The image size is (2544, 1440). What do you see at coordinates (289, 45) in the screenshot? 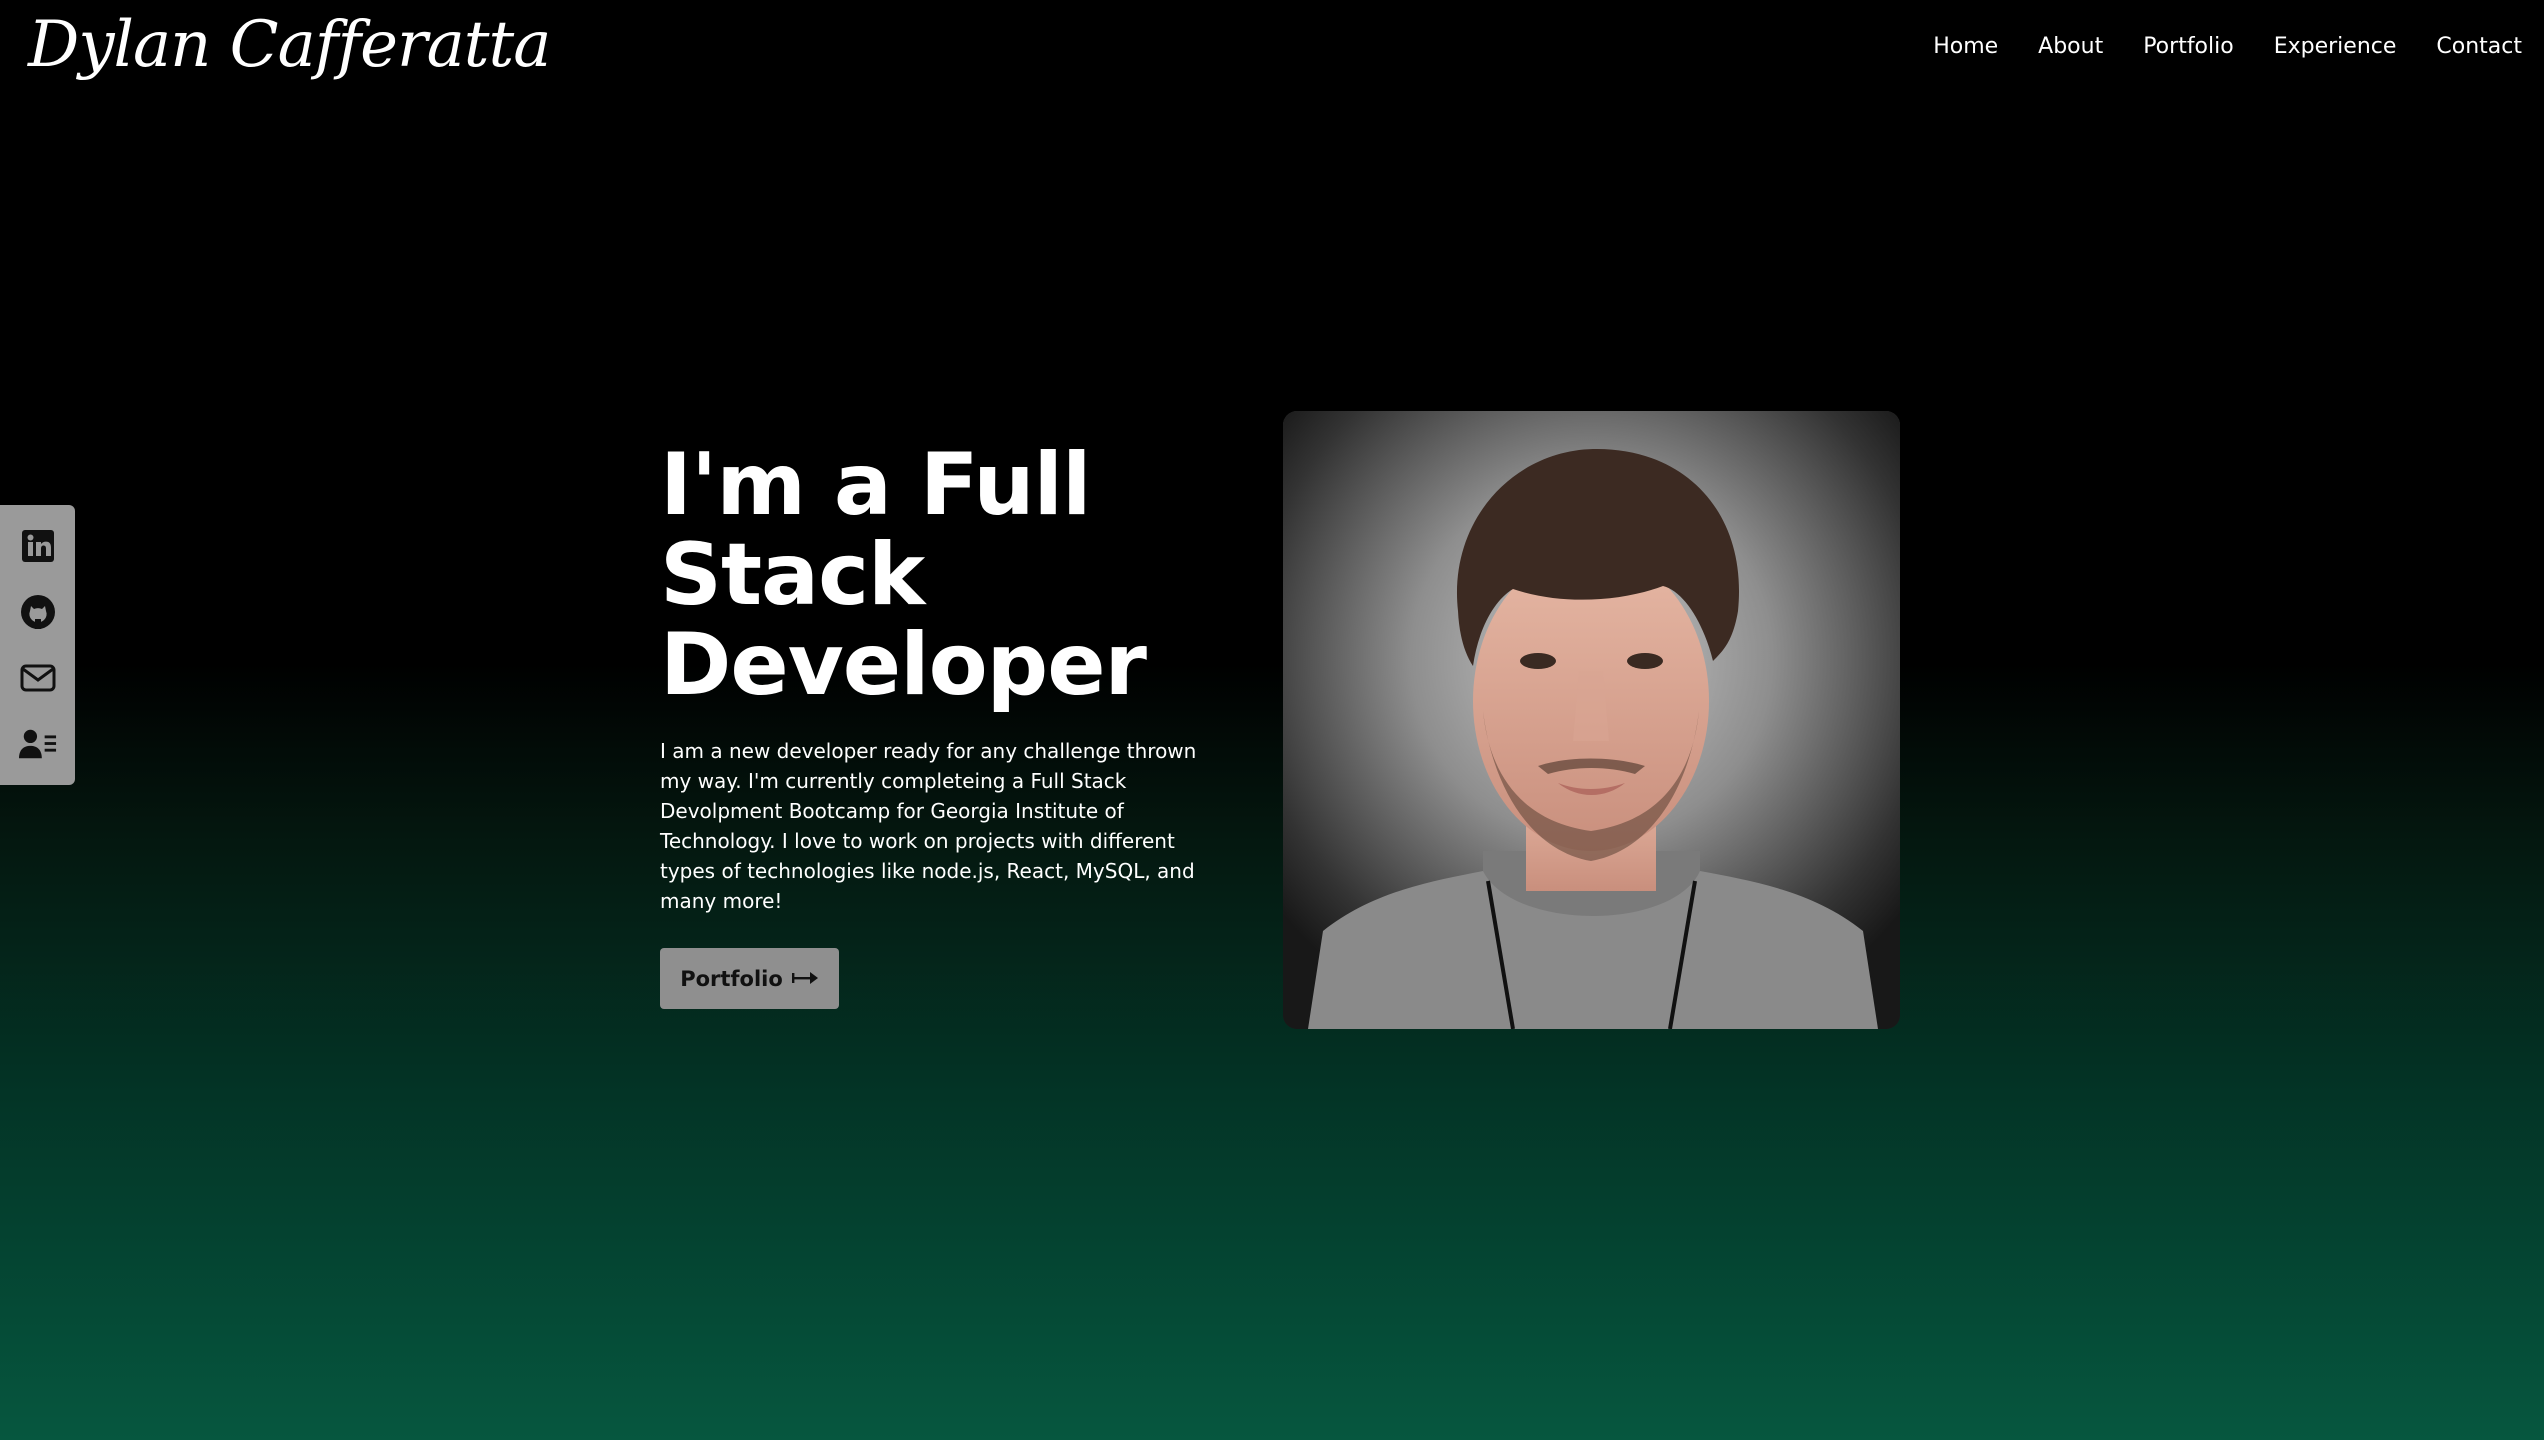
I see `site-logo: Dylan Cafferatta` at bounding box center [289, 45].